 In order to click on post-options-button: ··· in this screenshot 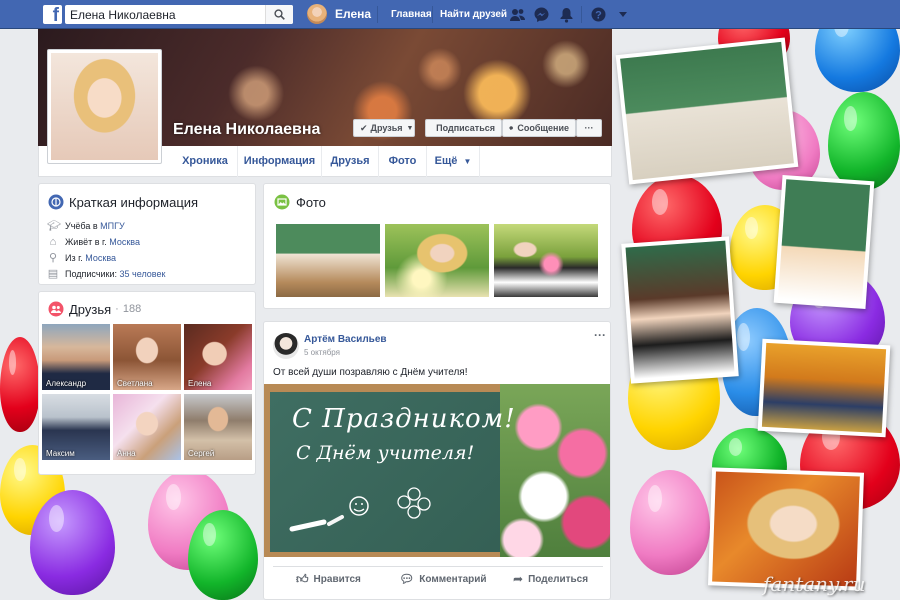, I will do `click(600, 335)`.